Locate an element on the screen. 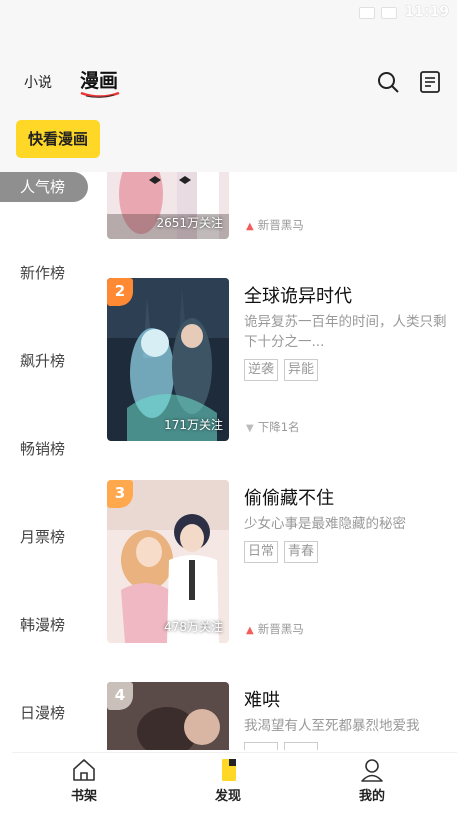 This screenshot has width=457, height=814. list-item: 2651万关注 ▲ 新晋黑马 is located at coordinates (276, 208).